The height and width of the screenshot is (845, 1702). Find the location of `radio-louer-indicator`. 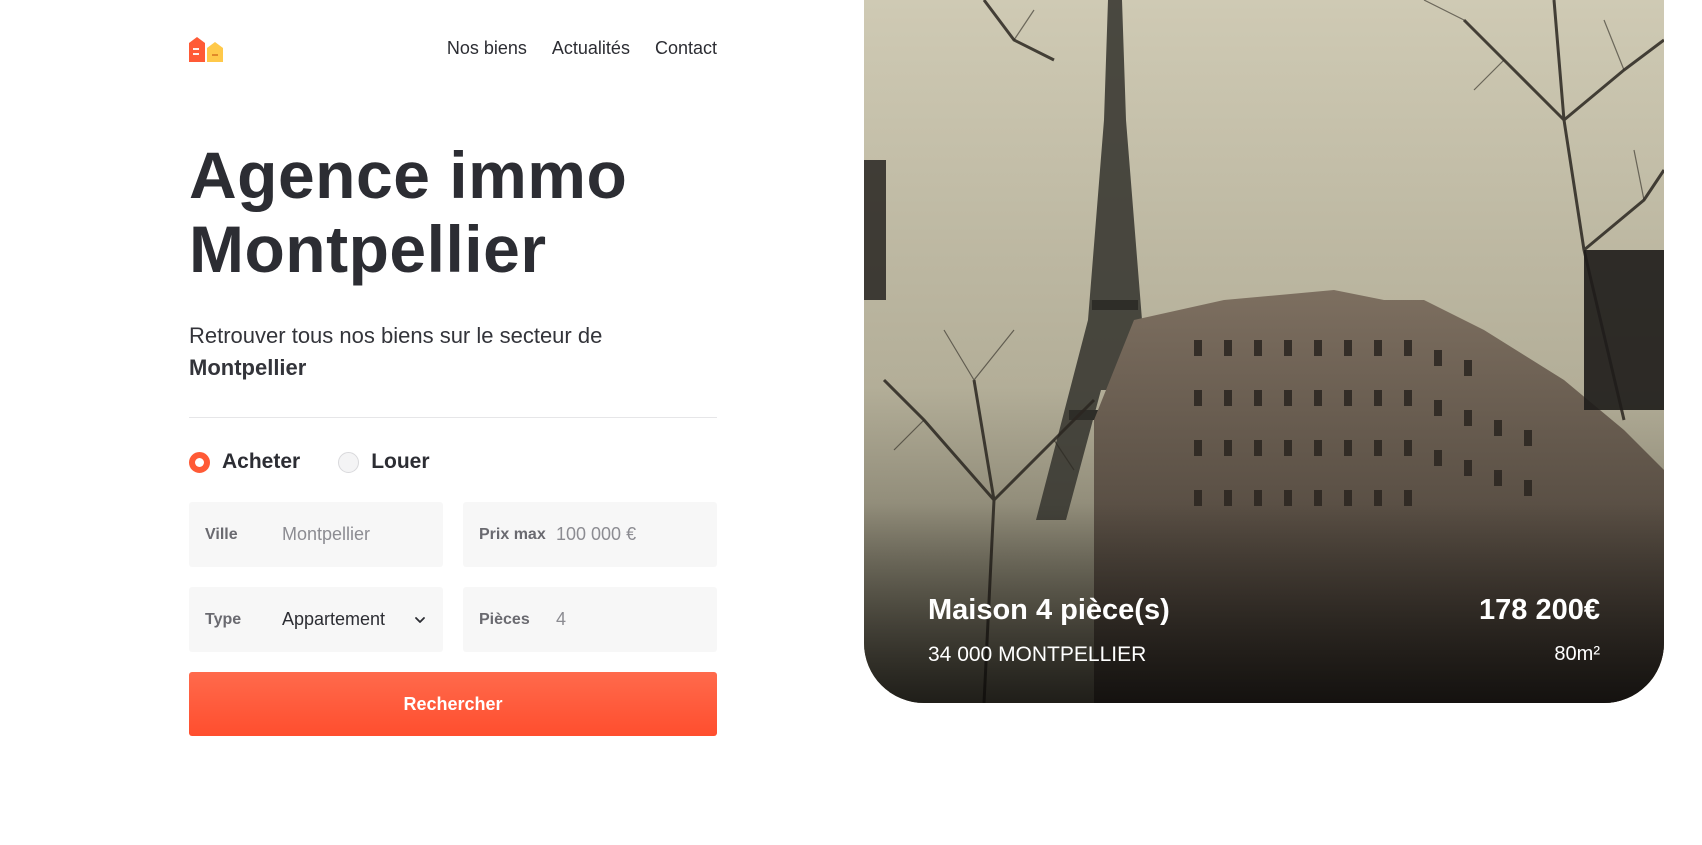

radio-louer-indicator is located at coordinates (349, 462).